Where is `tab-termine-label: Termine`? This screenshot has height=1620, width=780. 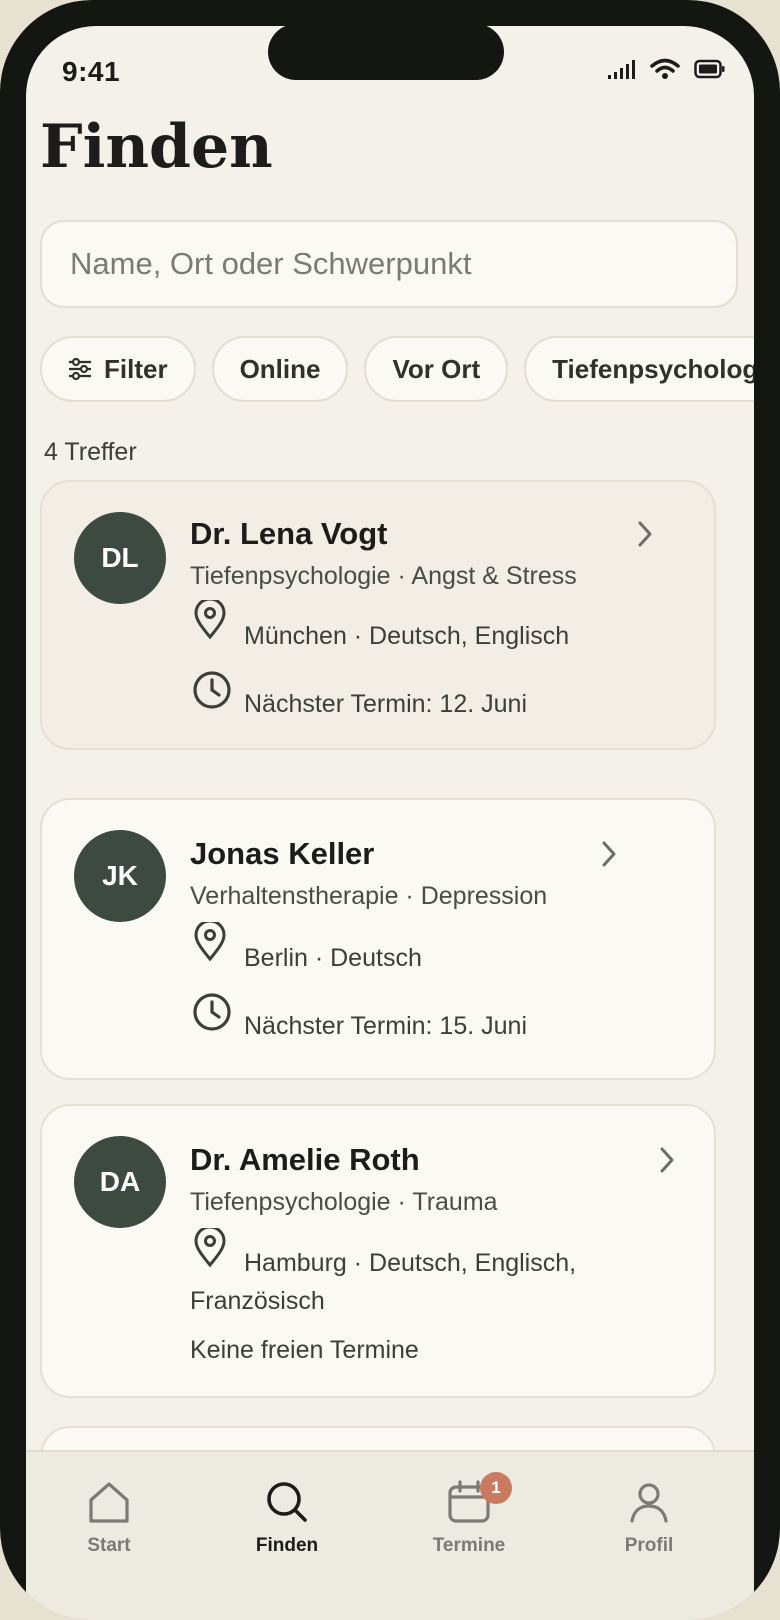
tab-termine-label: Termine is located at coordinates (469, 1545).